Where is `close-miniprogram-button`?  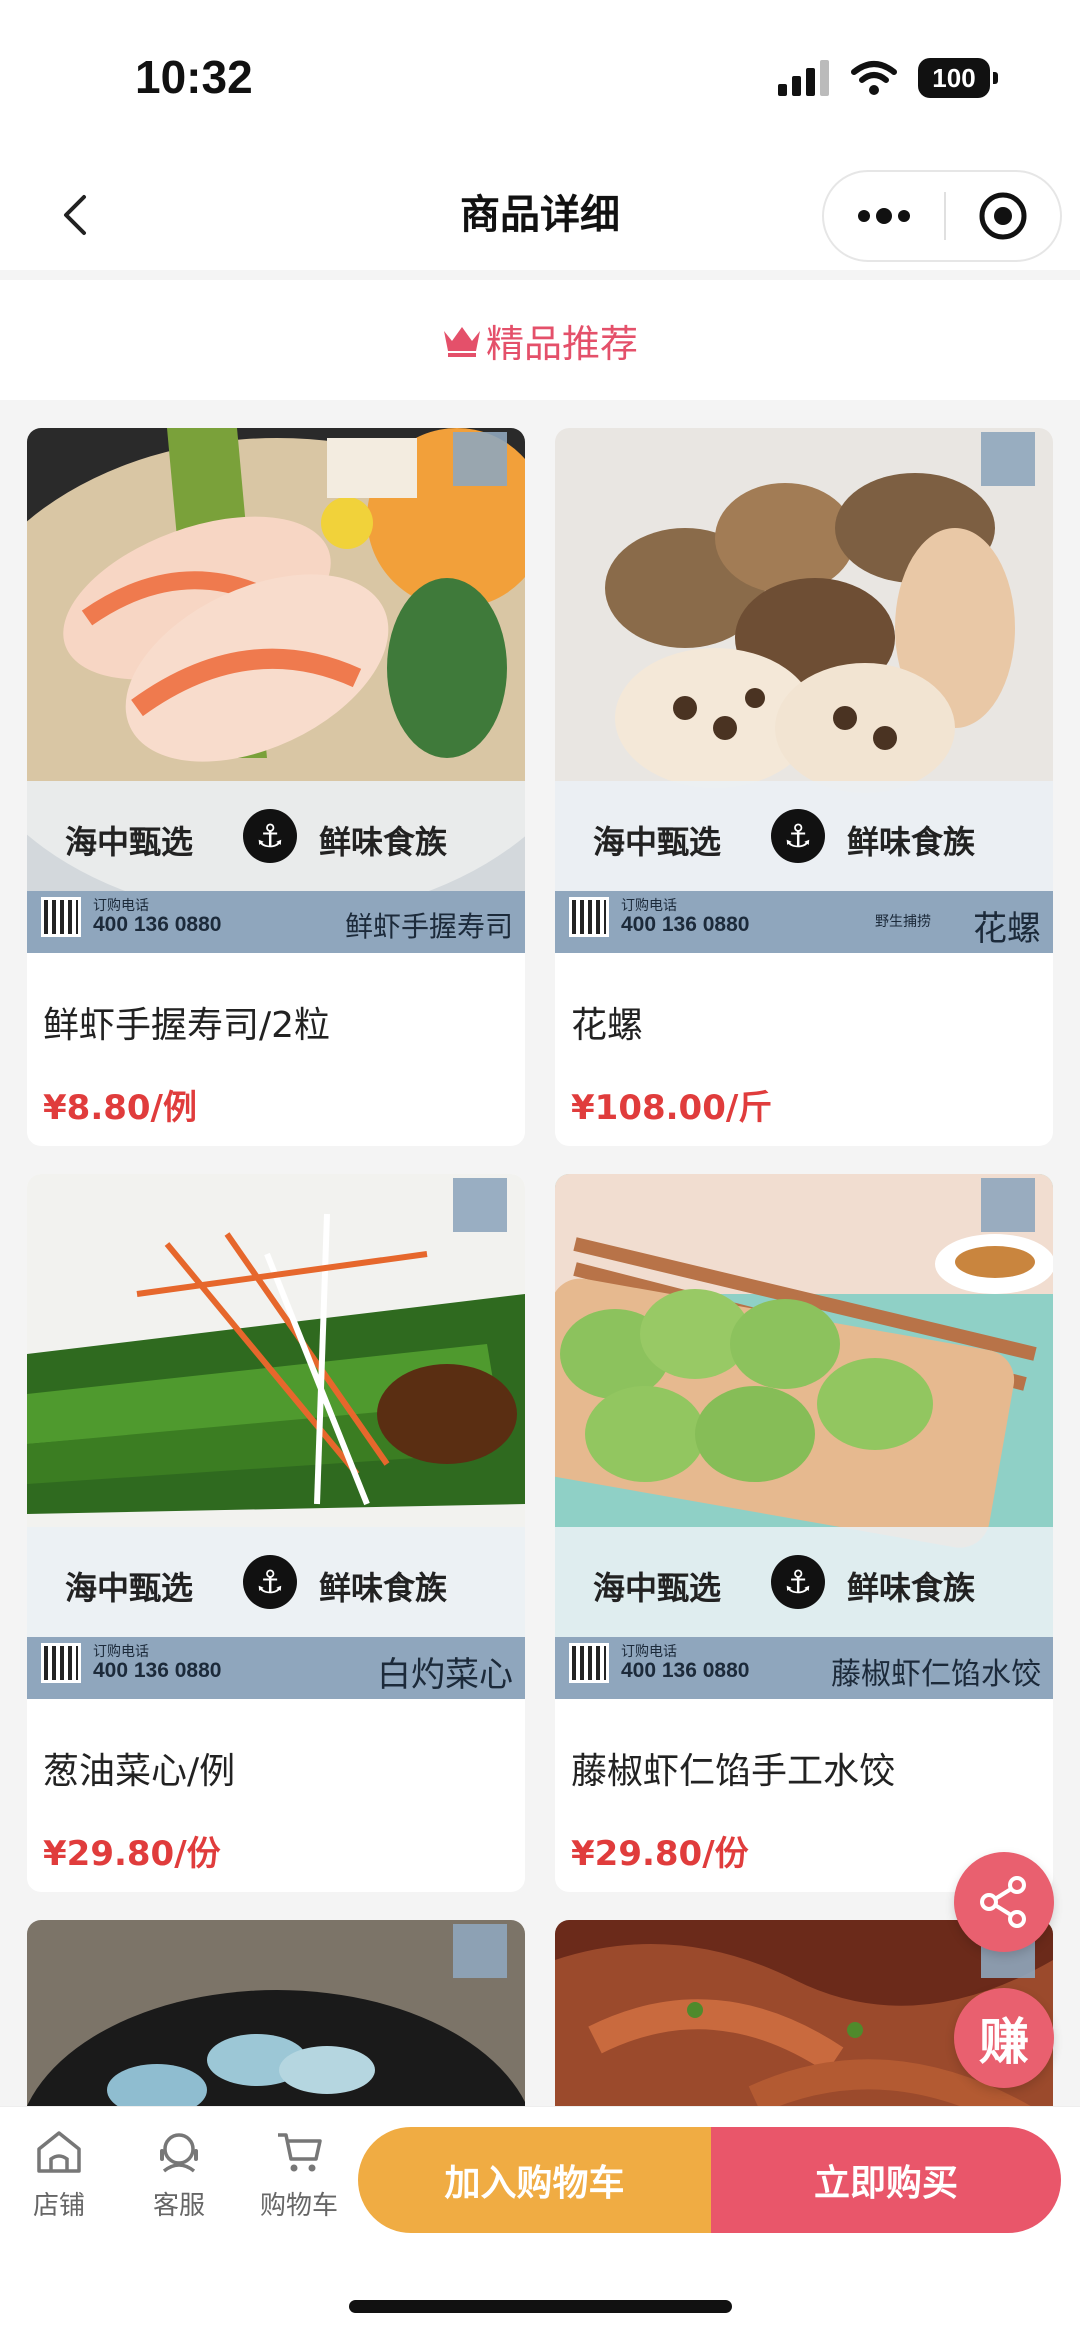
close-miniprogram-button is located at coordinates (1003, 216).